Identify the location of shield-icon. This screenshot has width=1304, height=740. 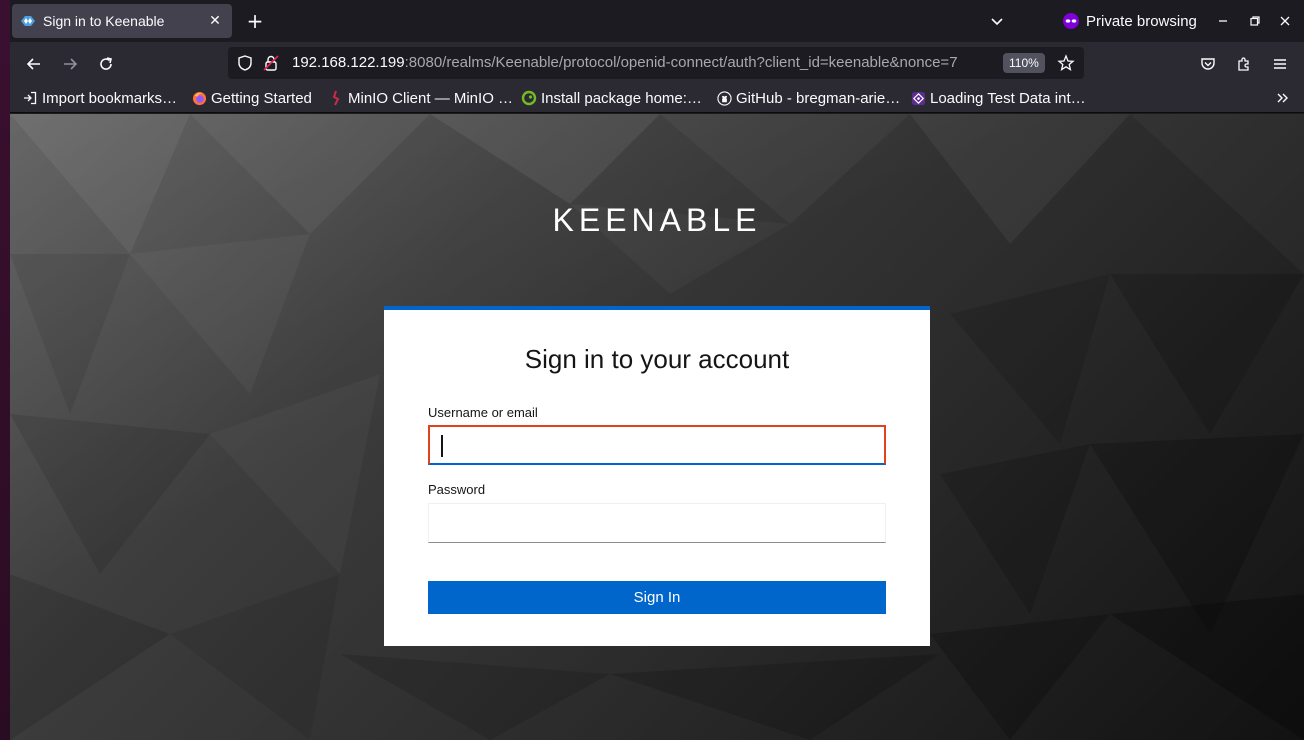
(245, 65).